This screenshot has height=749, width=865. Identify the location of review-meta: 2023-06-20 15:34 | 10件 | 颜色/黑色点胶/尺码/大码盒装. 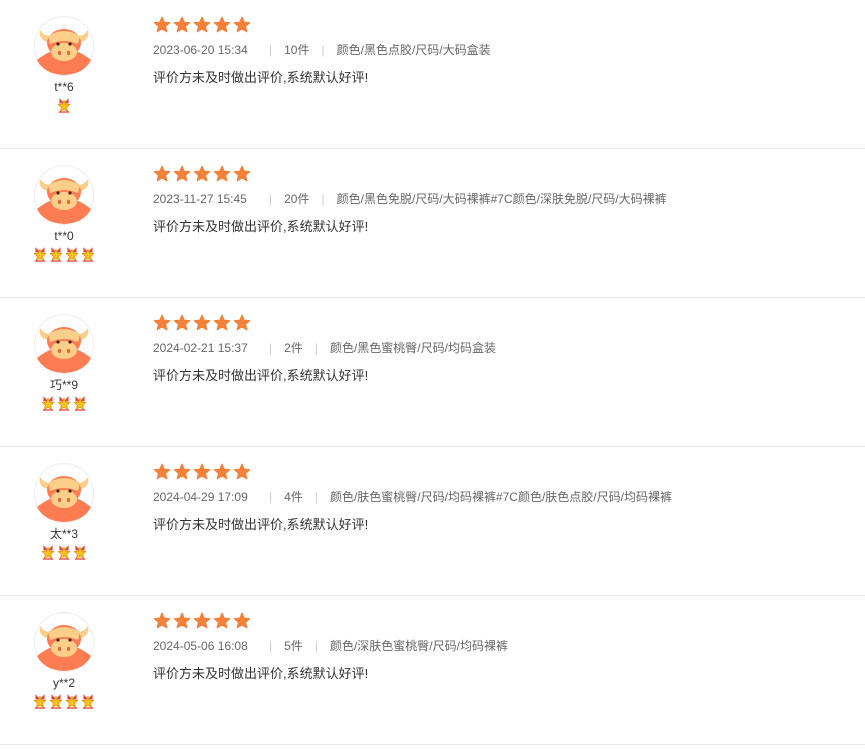
(504, 50).